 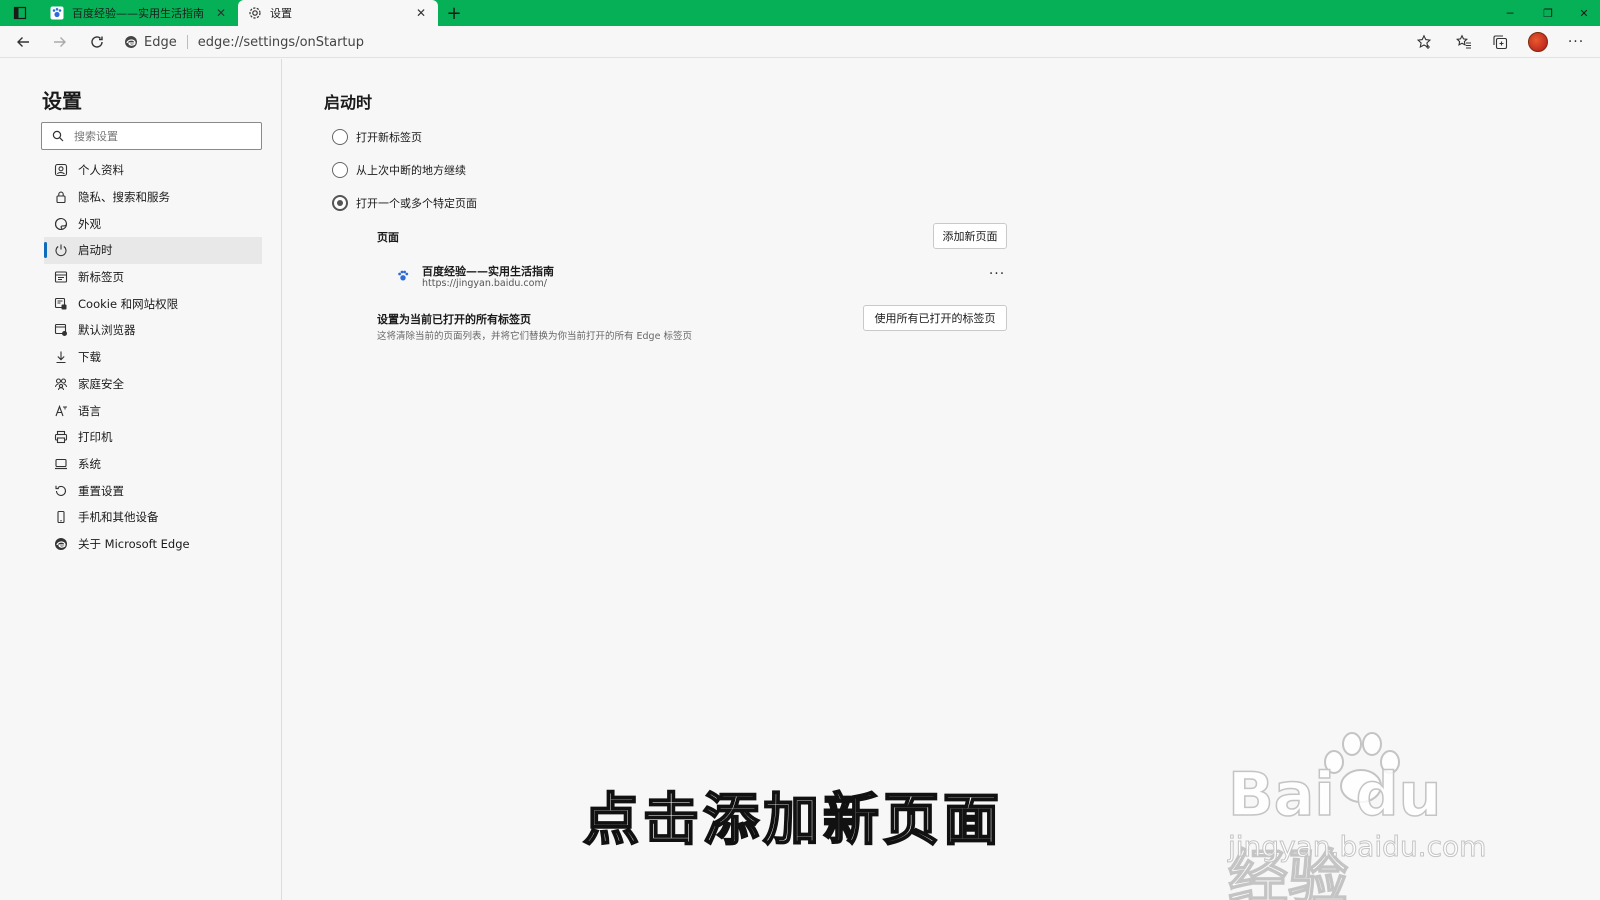 What do you see at coordinates (774, 42) in the screenshot?
I see `address-bar: Edge edge://settings/onStartup` at bounding box center [774, 42].